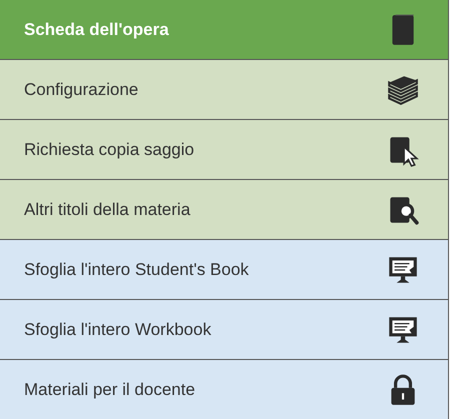 The image size is (450, 419). What do you see at coordinates (224, 270) in the screenshot?
I see `menu-item: Sfoglia l'intero Student's Book` at bounding box center [224, 270].